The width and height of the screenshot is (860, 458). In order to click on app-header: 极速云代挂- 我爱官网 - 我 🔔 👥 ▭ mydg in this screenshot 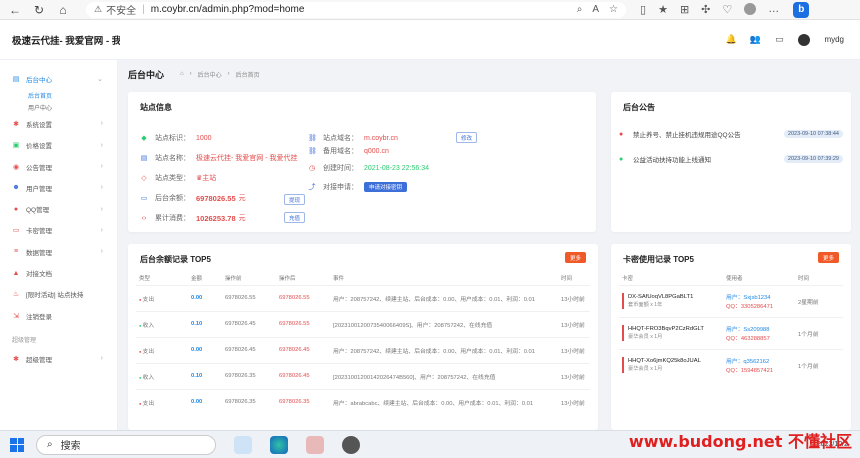, I will do `click(430, 40)`.